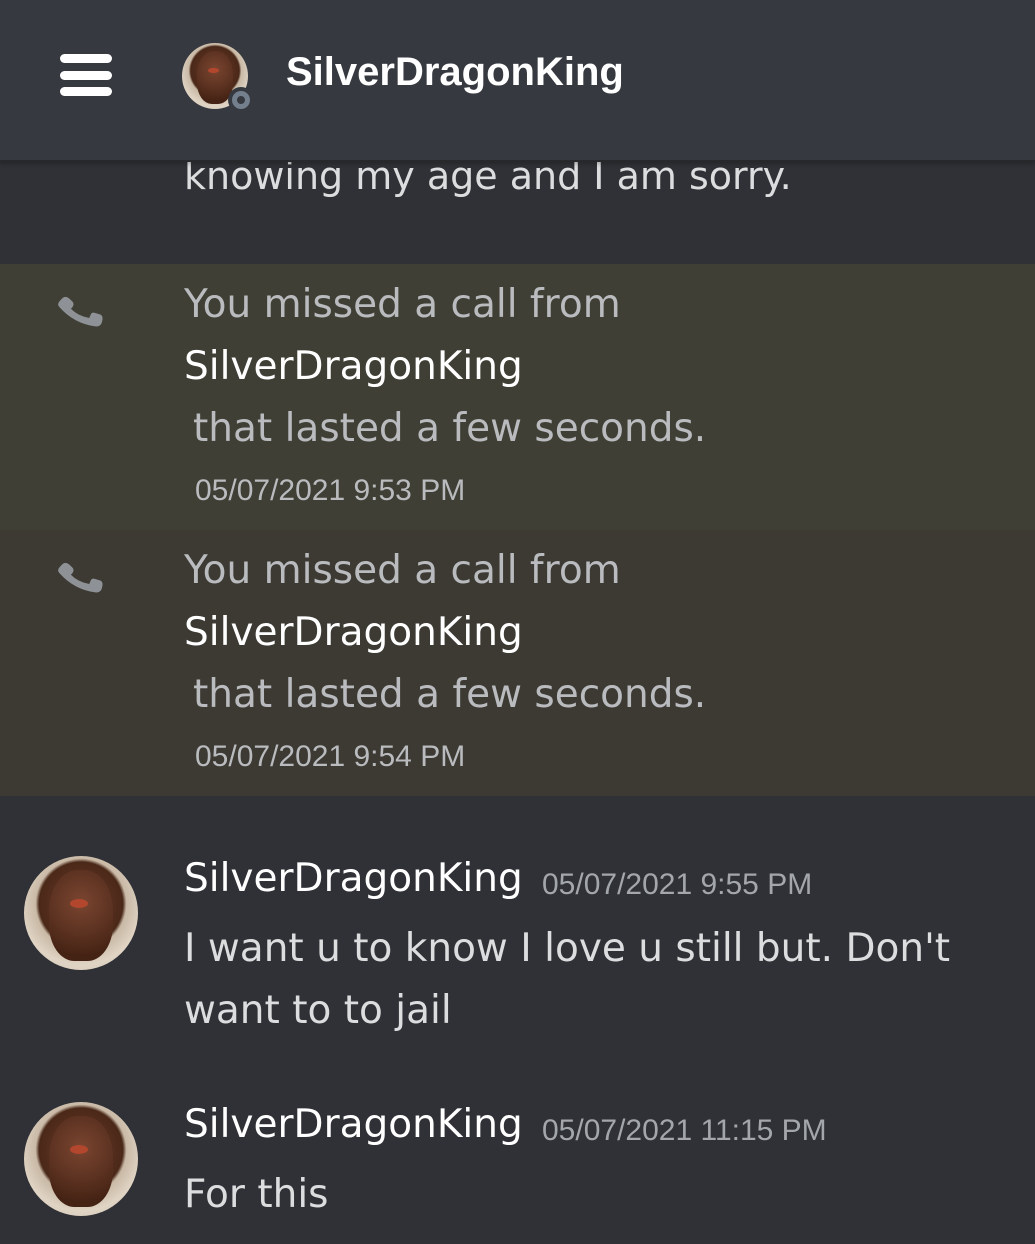 This screenshot has height=1244, width=1035. I want to click on hamburger-menu-icon, so click(86, 75).